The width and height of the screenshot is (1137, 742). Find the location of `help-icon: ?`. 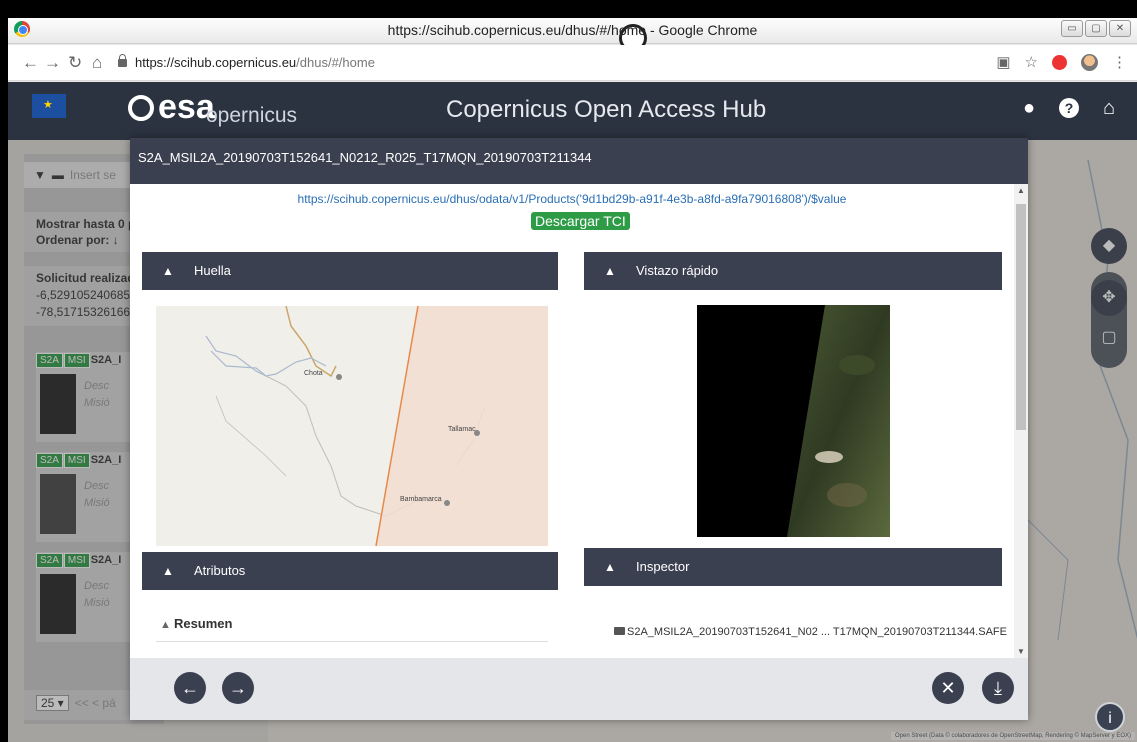

help-icon: ? is located at coordinates (1069, 108).